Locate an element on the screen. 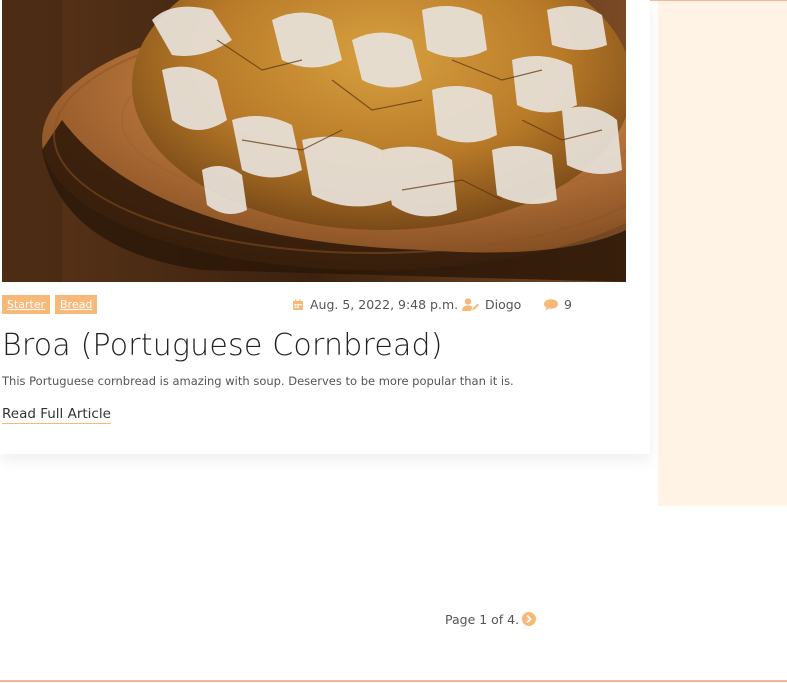 The image size is (787, 683). post-date-text: Aug. 5, 2022, 9:48 p.m. is located at coordinates (384, 304).